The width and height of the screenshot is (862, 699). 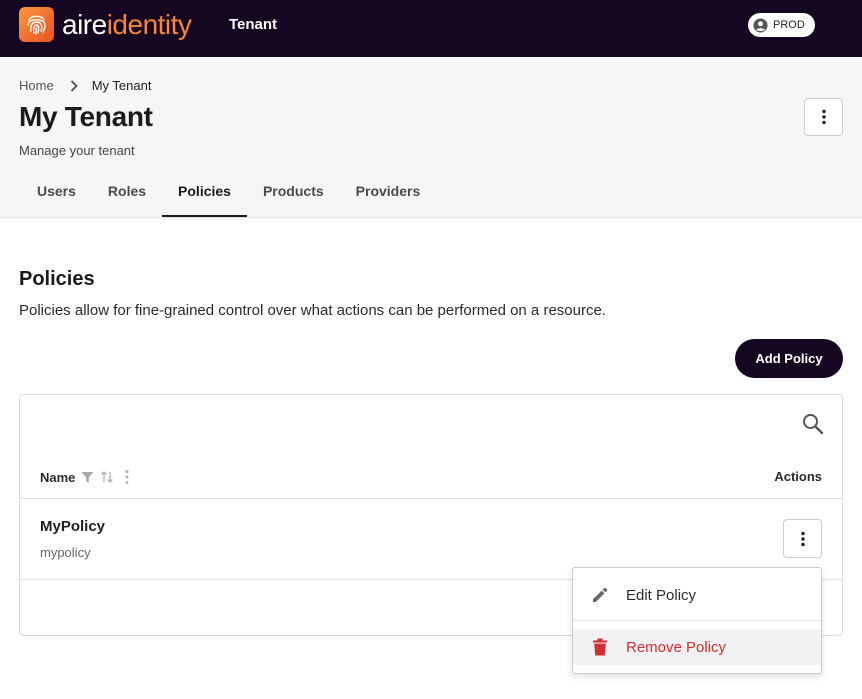 What do you see at coordinates (36, 24) in the screenshot?
I see `fingerprint-logo-icon` at bounding box center [36, 24].